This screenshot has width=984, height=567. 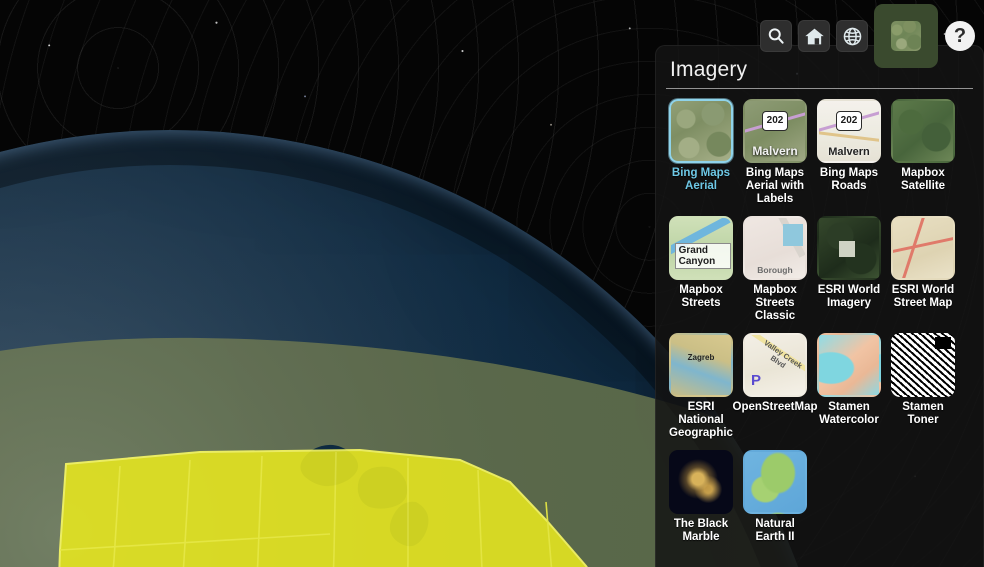 I want to click on imagery-item-mapbox-streets-classic: Borough Mapbox Streets Classic, so click(x=775, y=269).